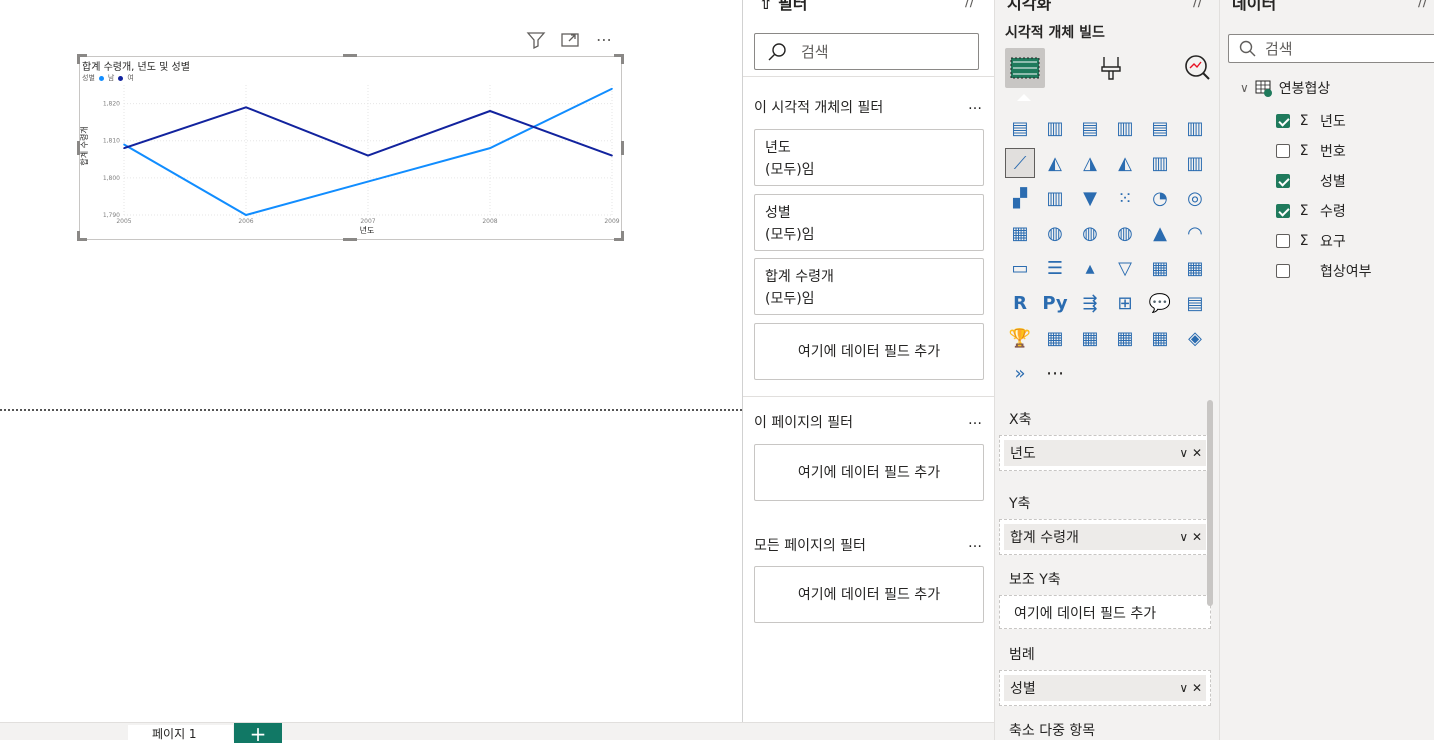  What do you see at coordinates (1125, 128) in the screenshot?
I see `clustered-column-chart-icon: ▥` at bounding box center [1125, 128].